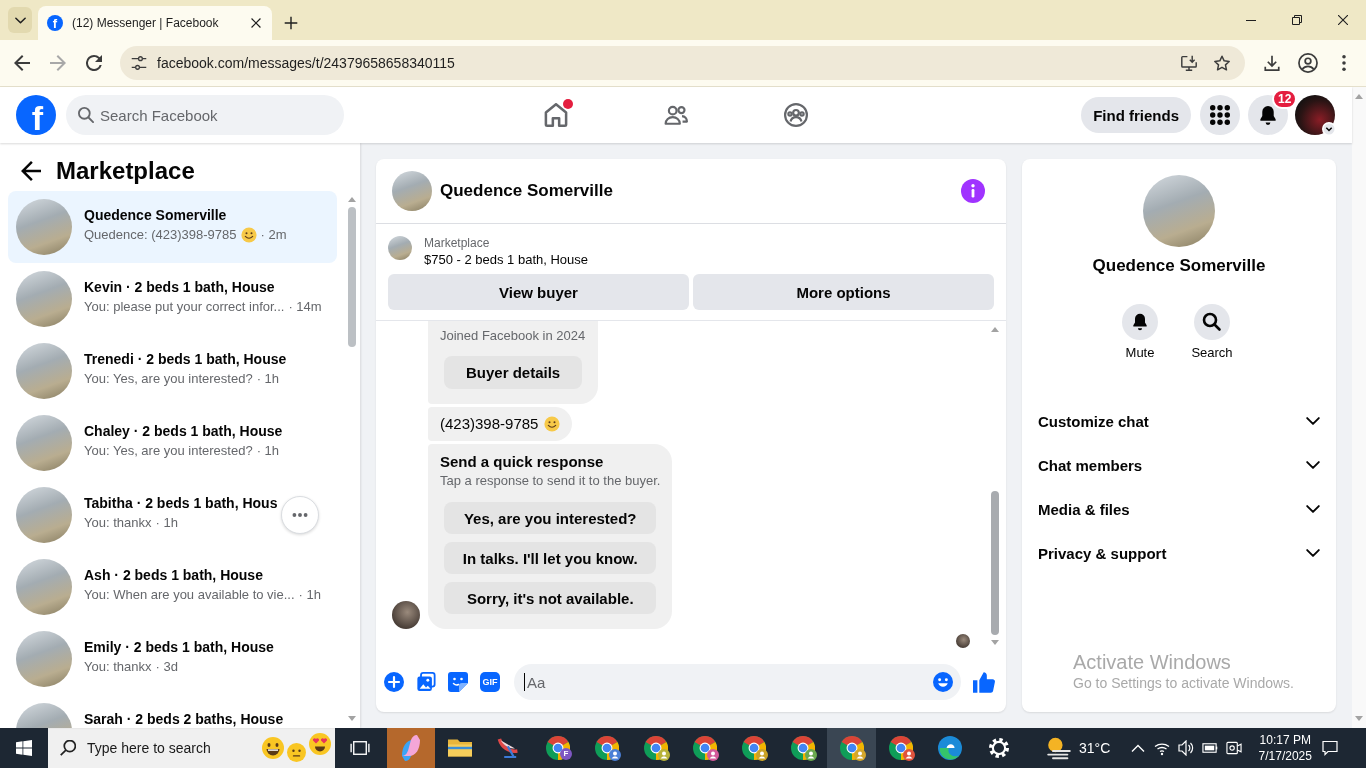  I want to click on tab-list-button, so click(20, 20).